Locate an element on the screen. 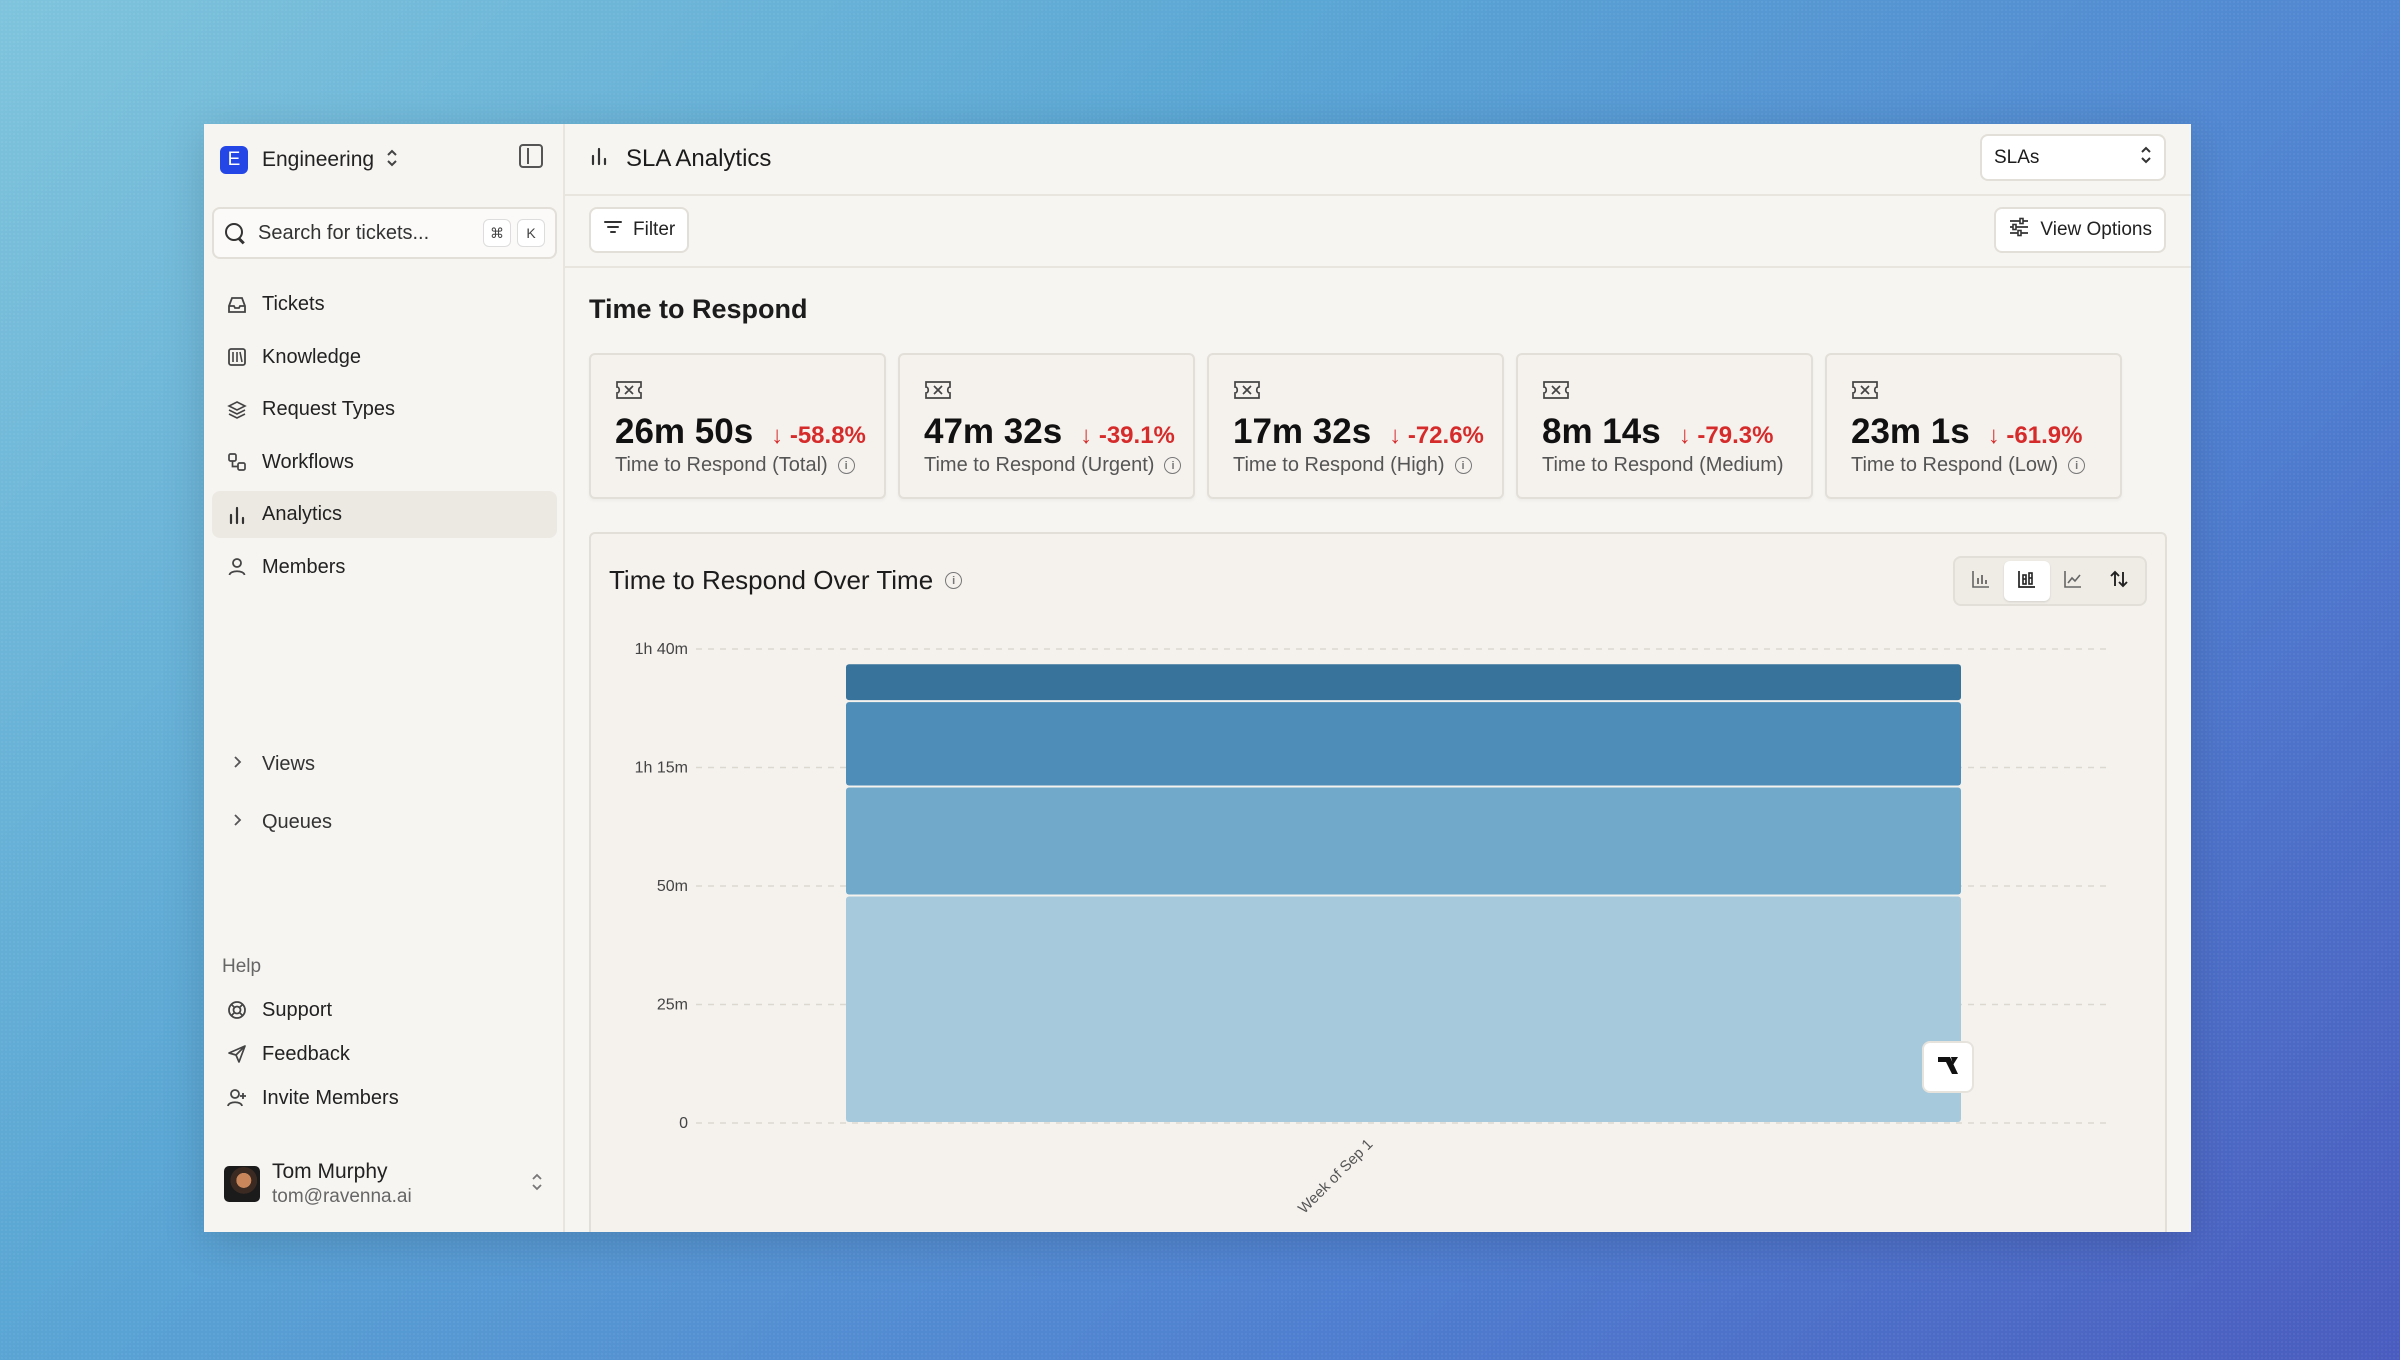 Image resolution: width=2400 pixels, height=1360 pixels. view-options-button: View Options is located at coordinates (2080, 230).